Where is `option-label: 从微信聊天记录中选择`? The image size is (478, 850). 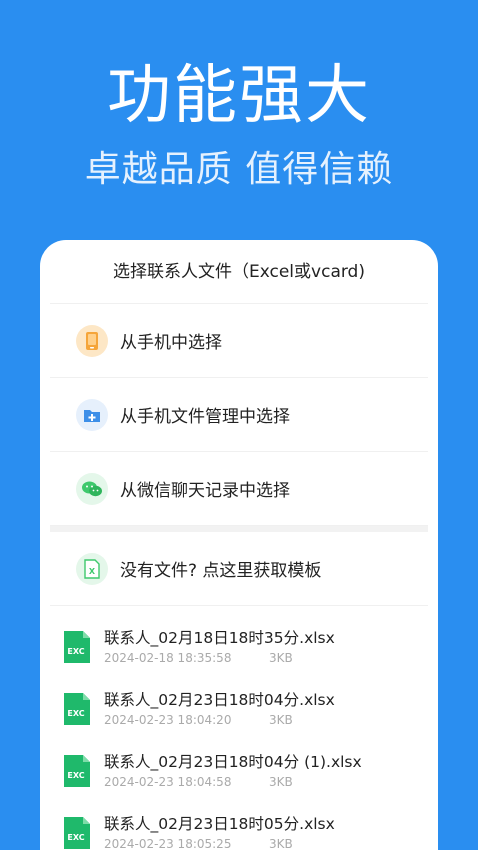
option-label: 从微信聊天记录中选择 is located at coordinates (205, 491).